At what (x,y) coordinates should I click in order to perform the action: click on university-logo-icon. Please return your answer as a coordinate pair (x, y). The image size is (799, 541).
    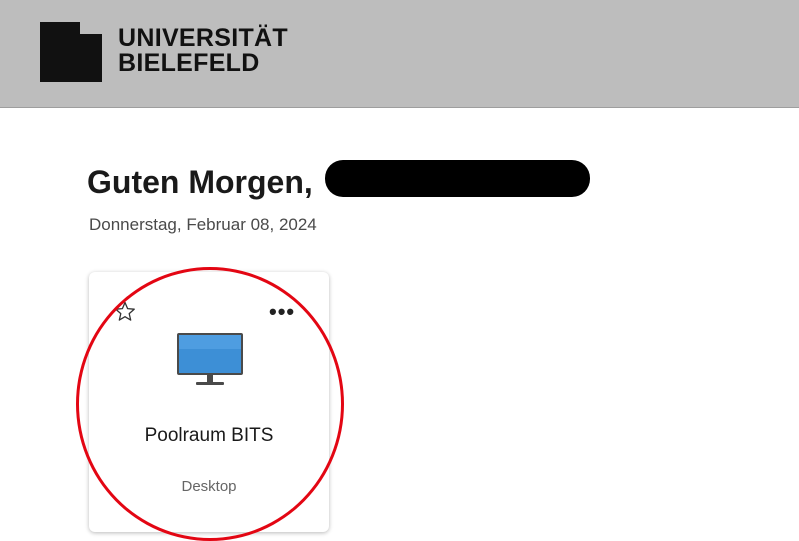
    Looking at the image, I should click on (71, 52).